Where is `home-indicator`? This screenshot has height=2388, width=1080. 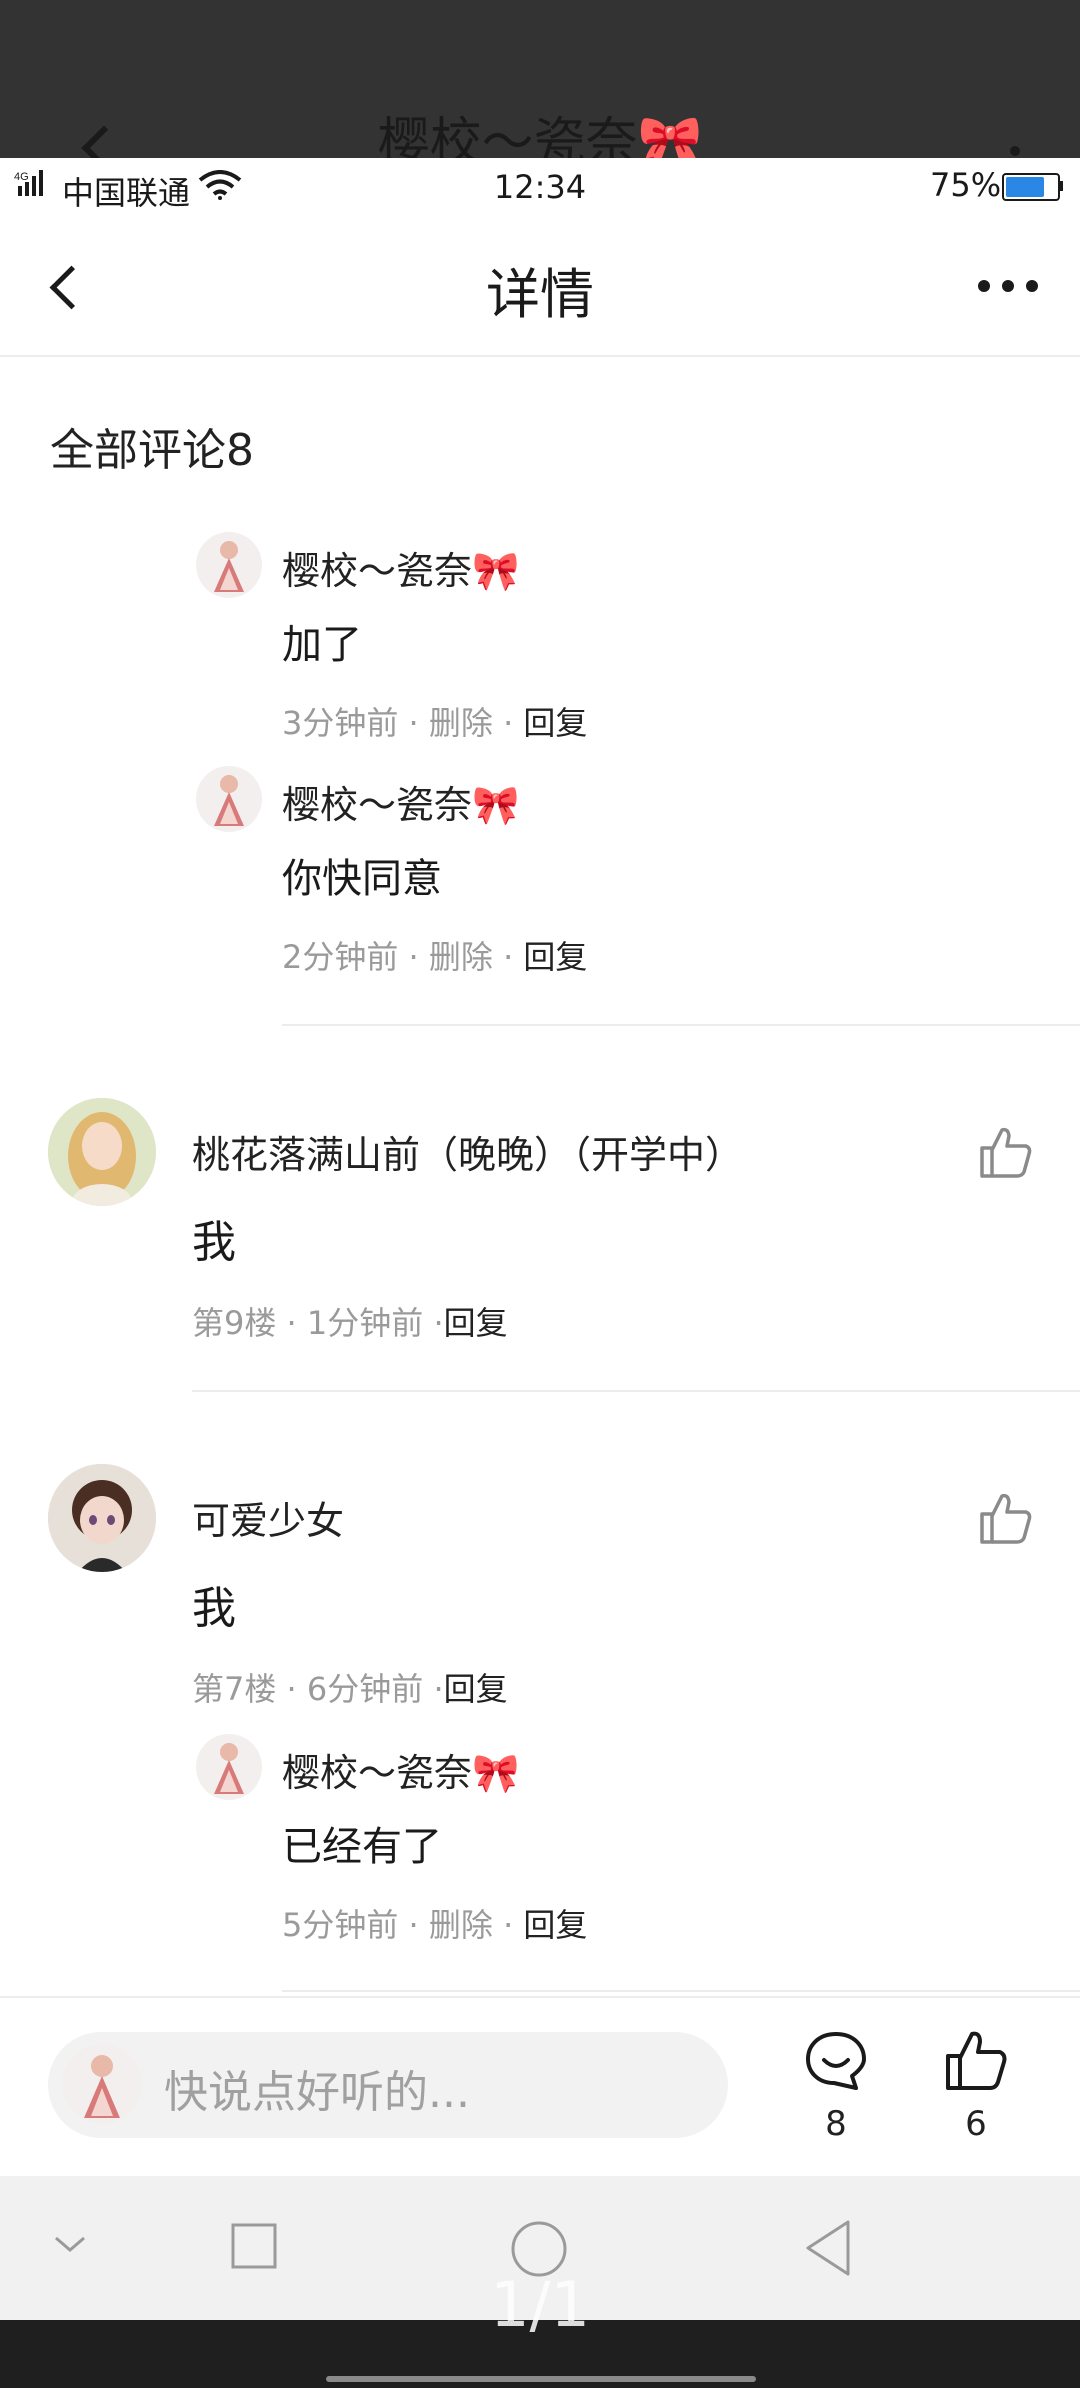
home-indicator is located at coordinates (541, 2379).